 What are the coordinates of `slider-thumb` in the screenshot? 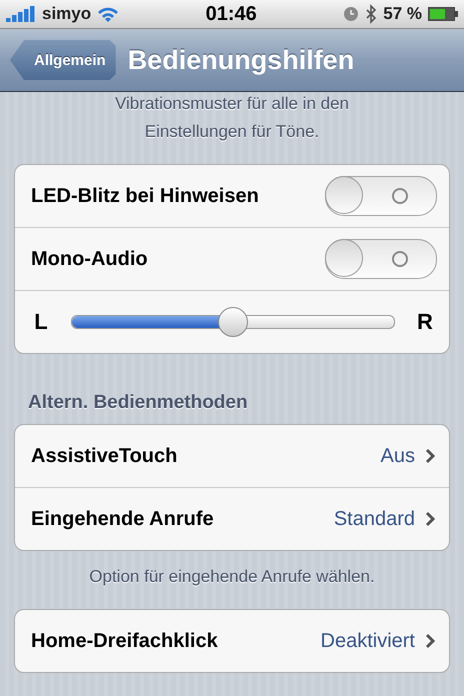 It's located at (233, 322).